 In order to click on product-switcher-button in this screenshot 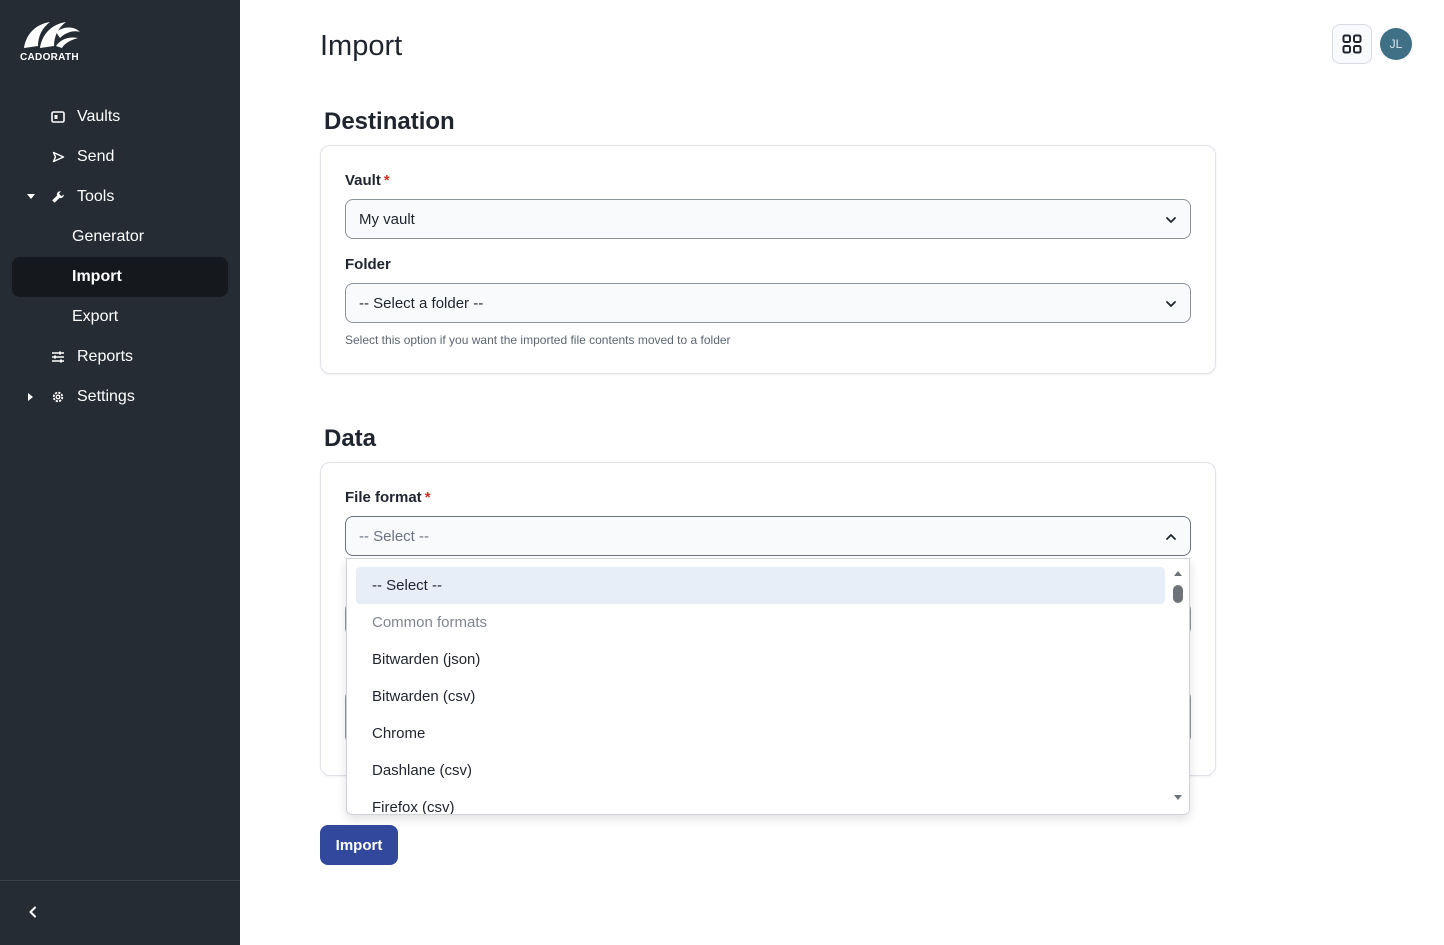, I will do `click(1352, 44)`.